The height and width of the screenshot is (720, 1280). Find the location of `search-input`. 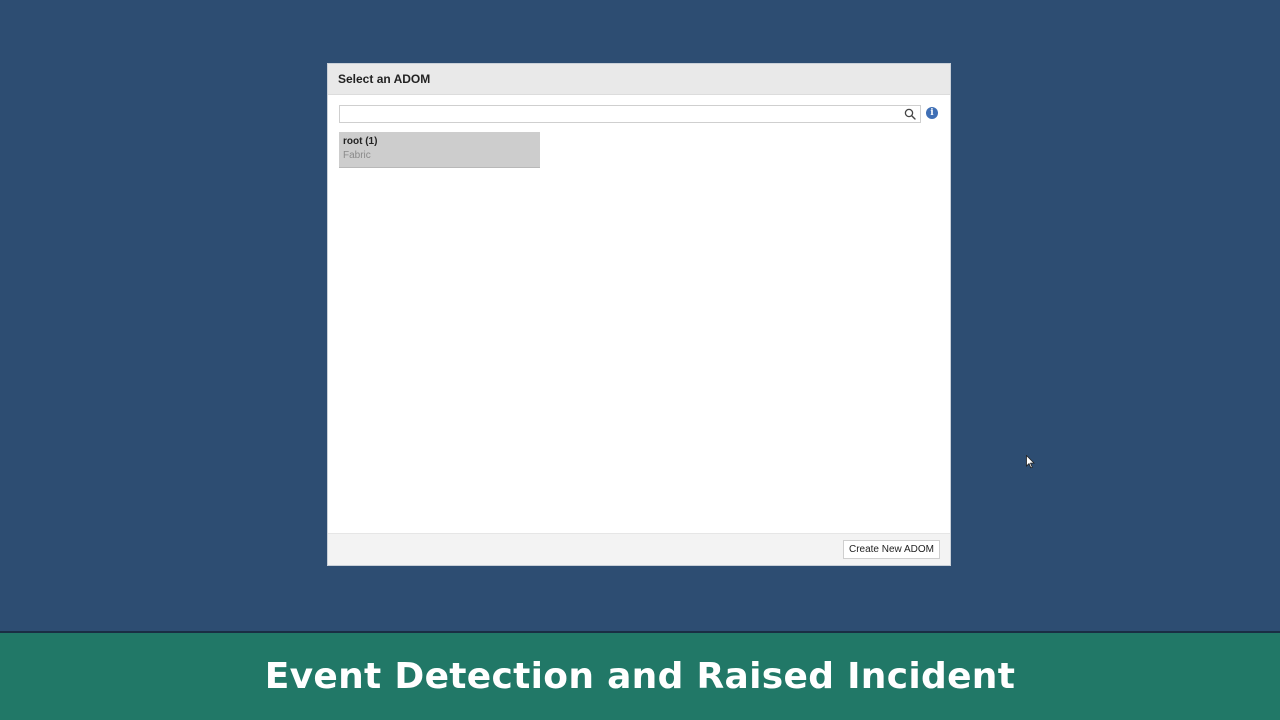

search-input is located at coordinates (620, 114).